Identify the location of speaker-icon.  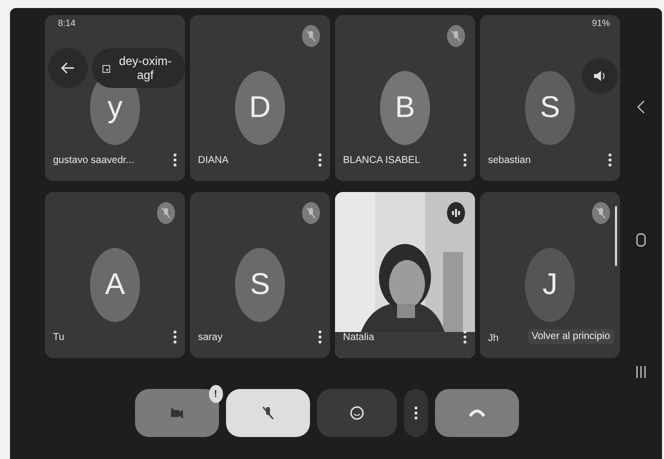
(600, 76).